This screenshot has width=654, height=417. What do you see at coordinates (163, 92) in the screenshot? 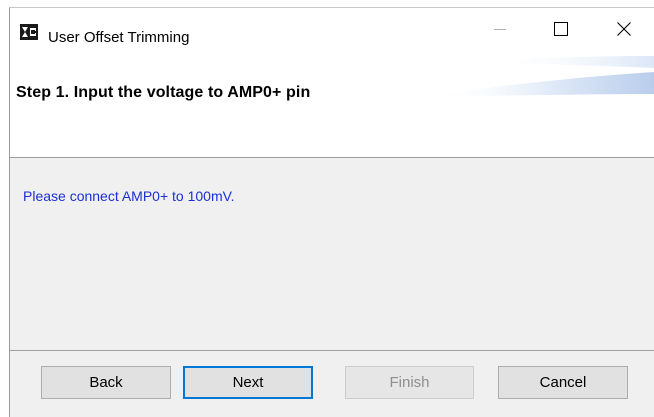
I see `step-title: Step 1. Input the voltage to AMP0+ pin` at bounding box center [163, 92].